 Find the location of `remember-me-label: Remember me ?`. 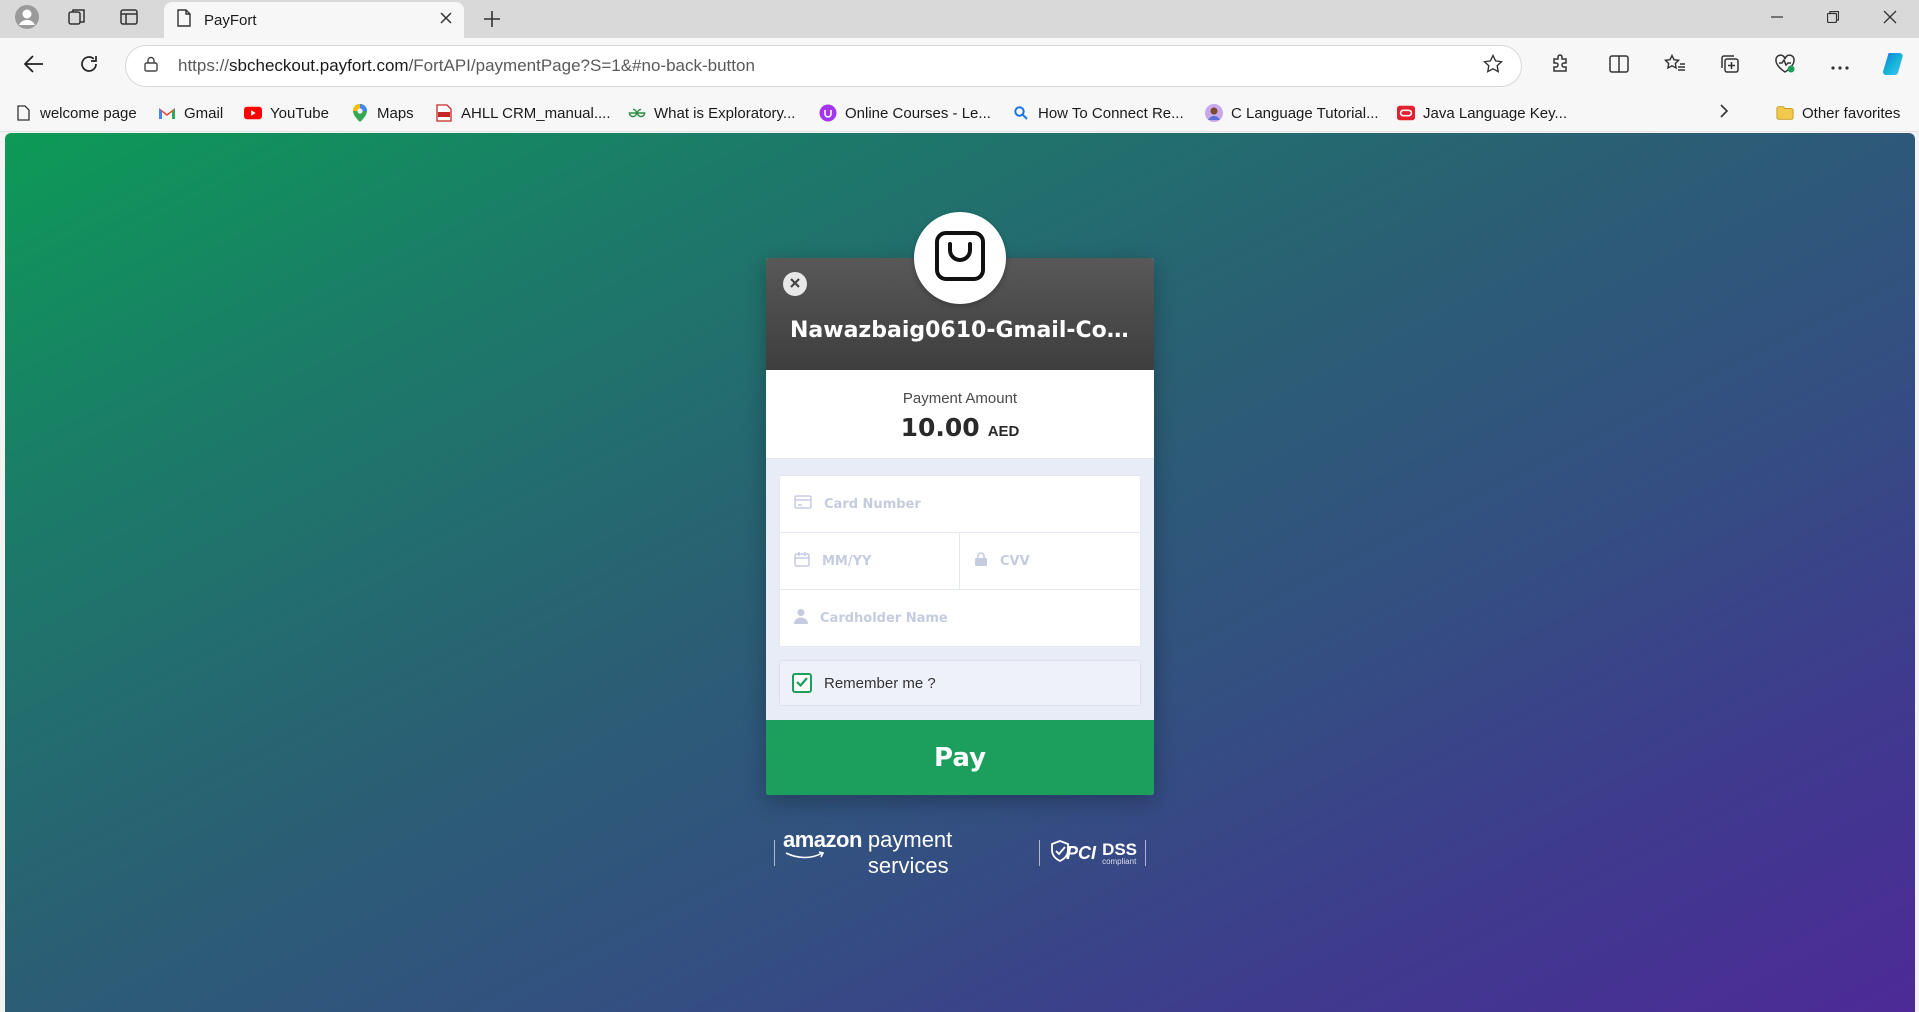

remember-me-label: Remember me ? is located at coordinates (880, 683).